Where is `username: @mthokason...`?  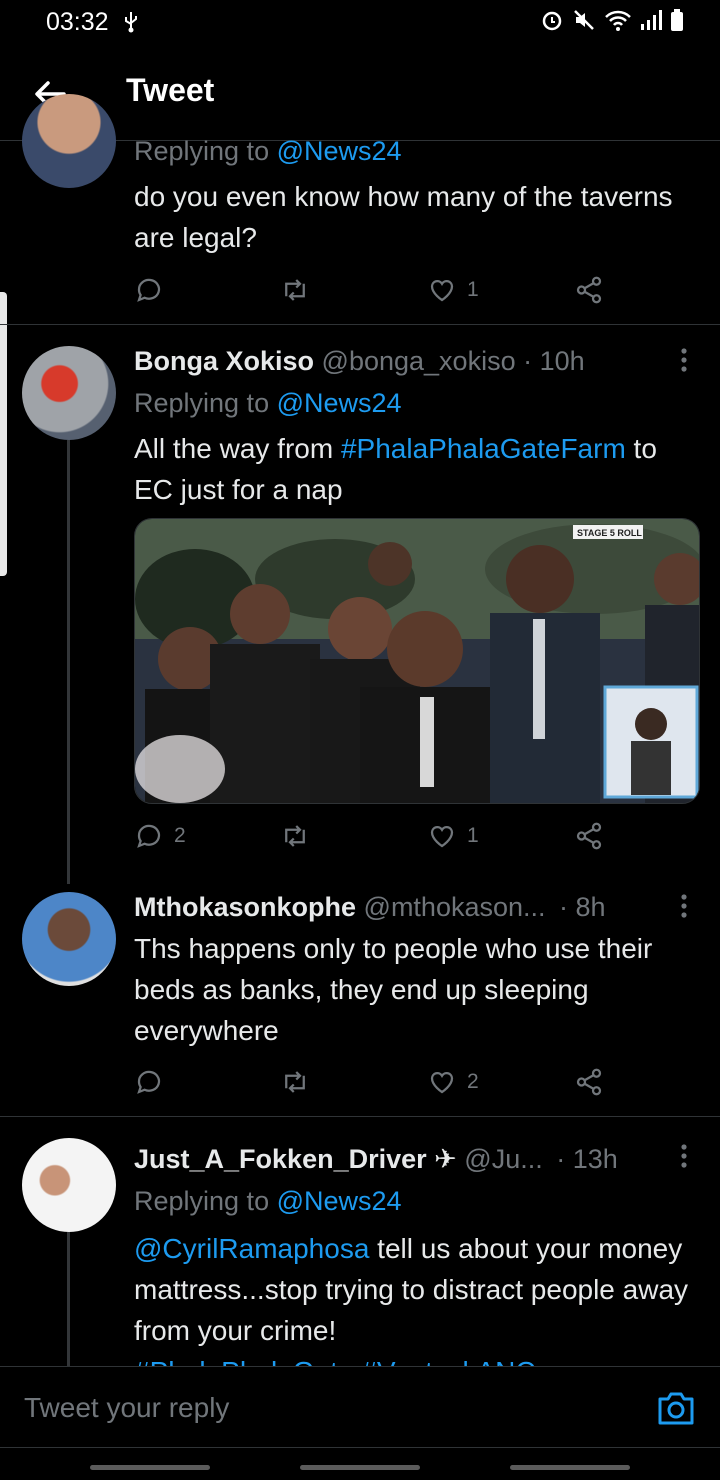 username: @mthokason... is located at coordinates (455, 907).